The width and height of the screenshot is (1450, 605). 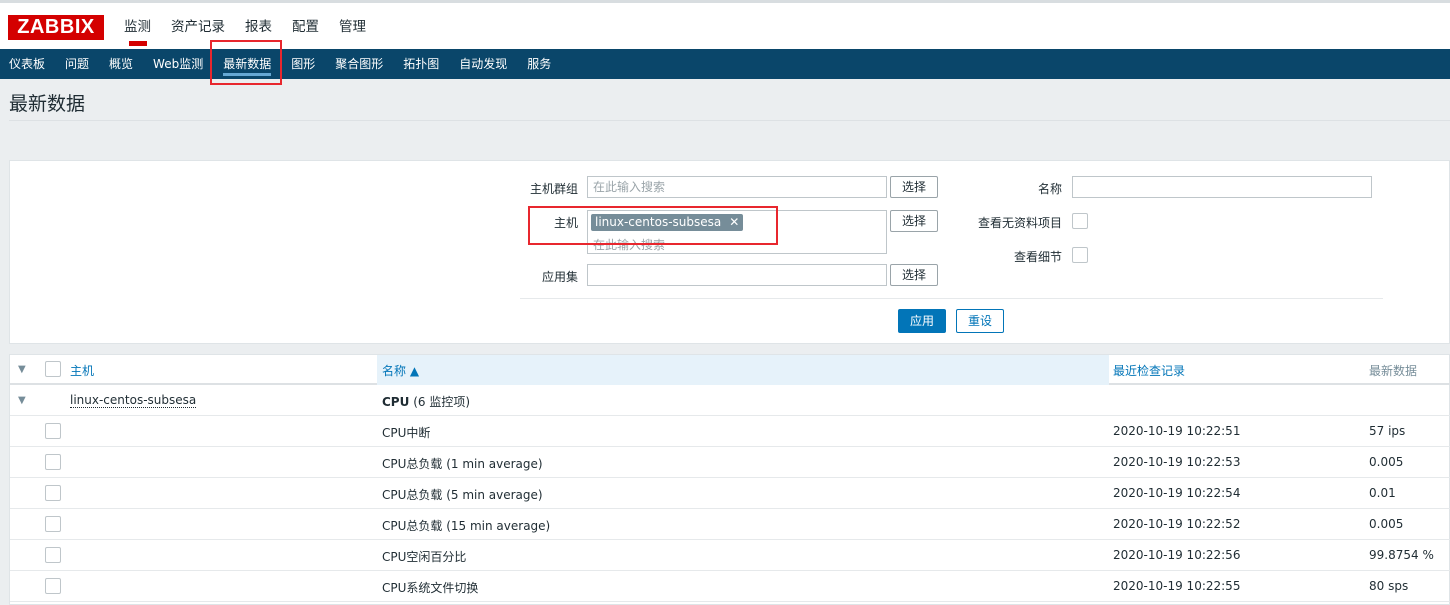 What do you see at coordinates (56, 27) in the screenshot?
I see `zabbix-logo: ZABBIX` at bounding box center [56, 27].